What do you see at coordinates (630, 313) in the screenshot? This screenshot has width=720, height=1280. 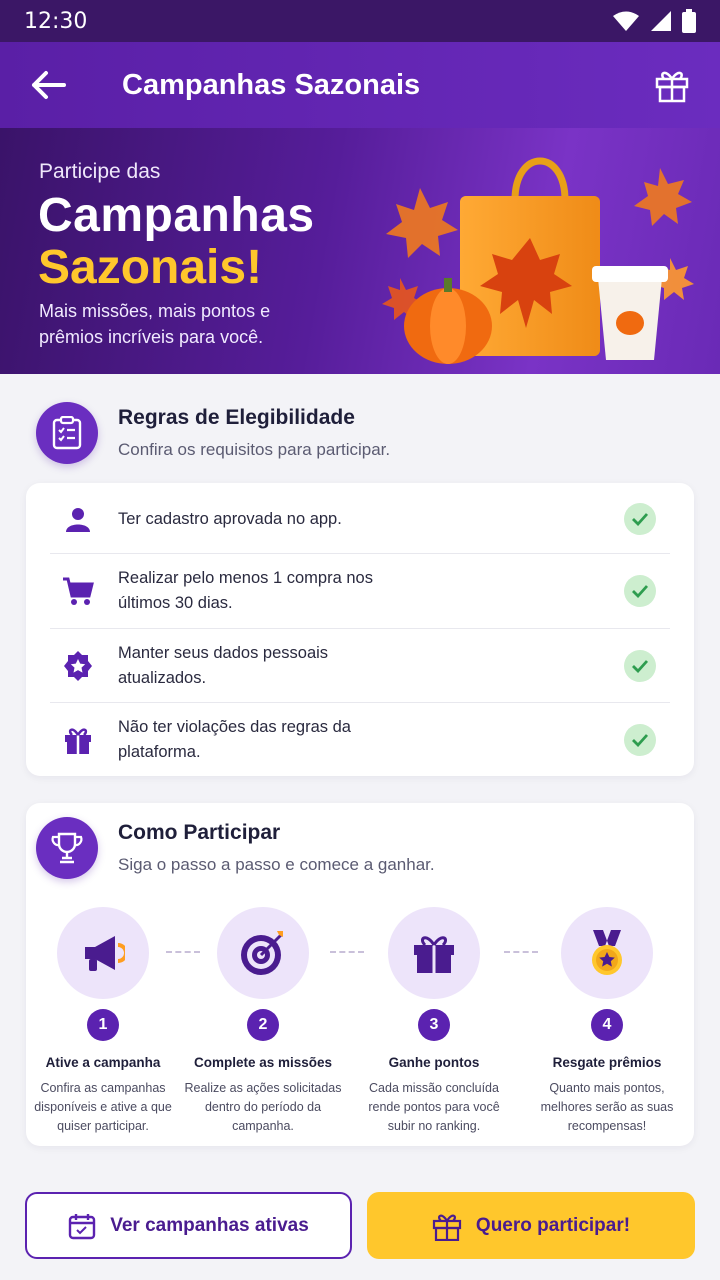 I see `coffee-cup-icon` at bounding box center [630, 313].